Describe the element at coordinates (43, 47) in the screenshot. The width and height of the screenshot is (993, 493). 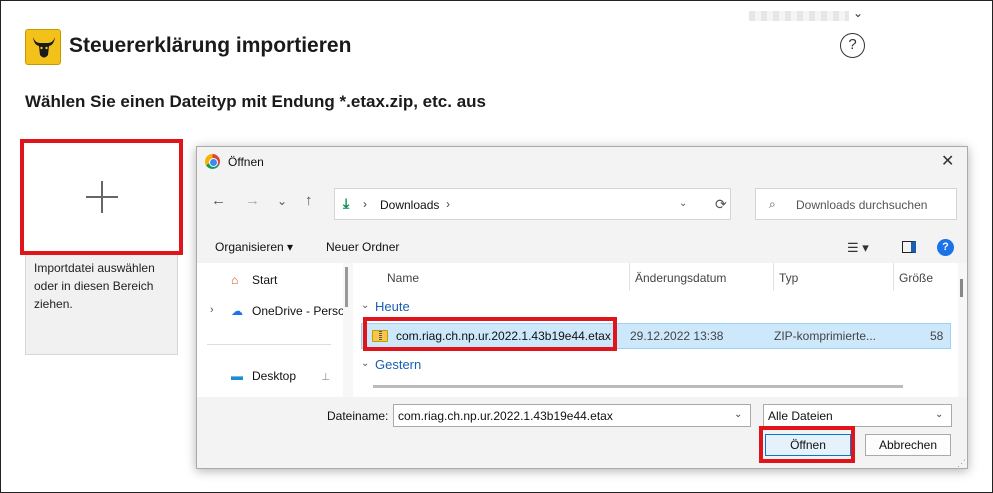
I see `bull-logo-icon` at that location.